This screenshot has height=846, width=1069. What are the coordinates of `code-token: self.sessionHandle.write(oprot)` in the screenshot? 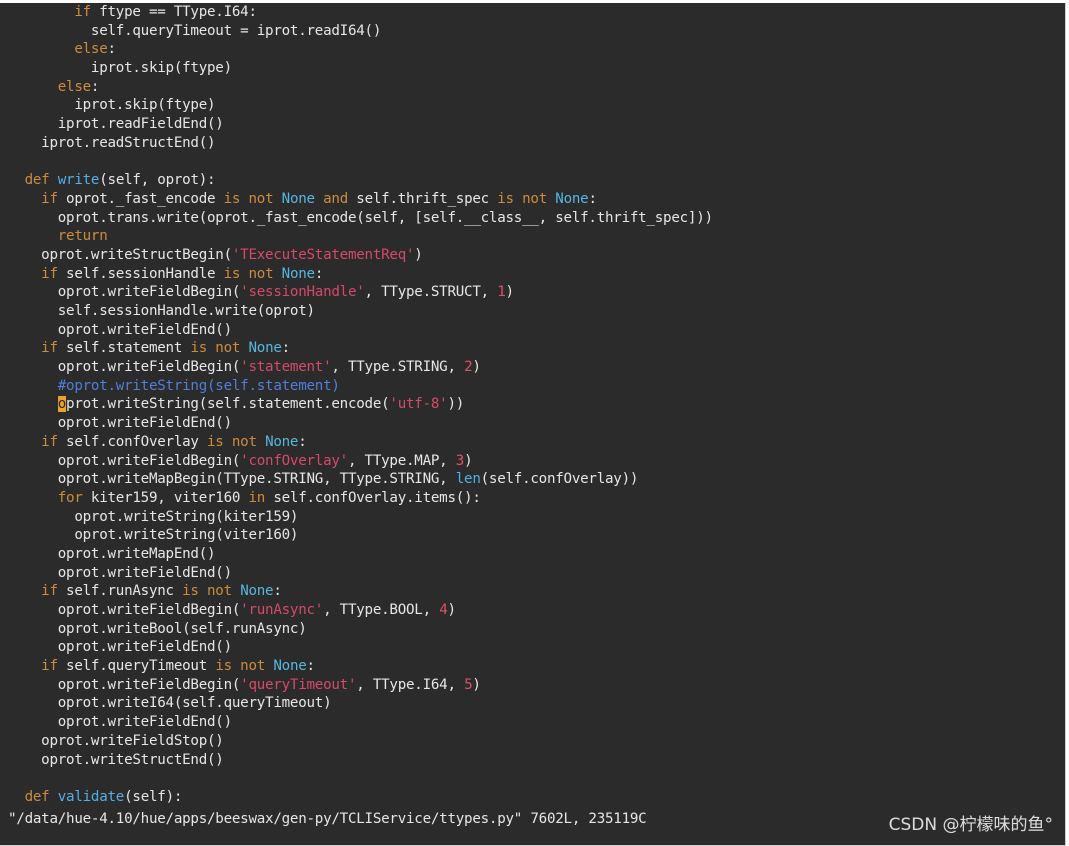 It's located at (161, 311).